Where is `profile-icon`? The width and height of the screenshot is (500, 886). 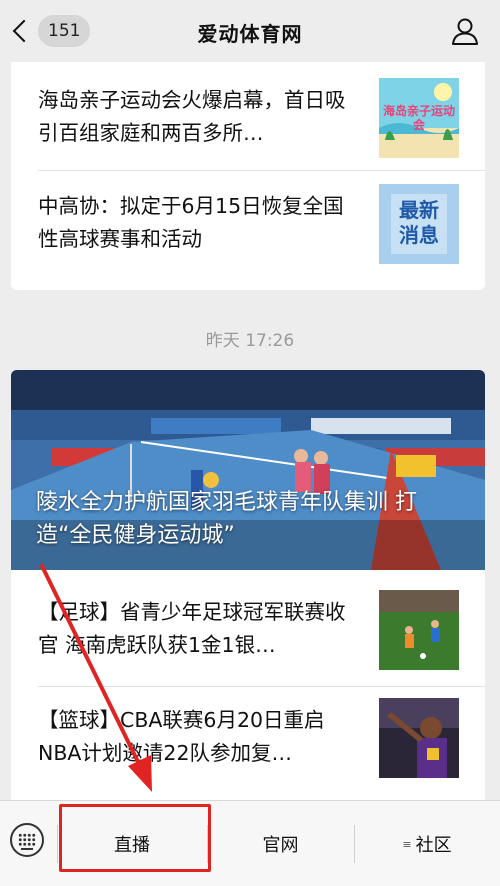 profile-icon is located at coordinates (465, 31).